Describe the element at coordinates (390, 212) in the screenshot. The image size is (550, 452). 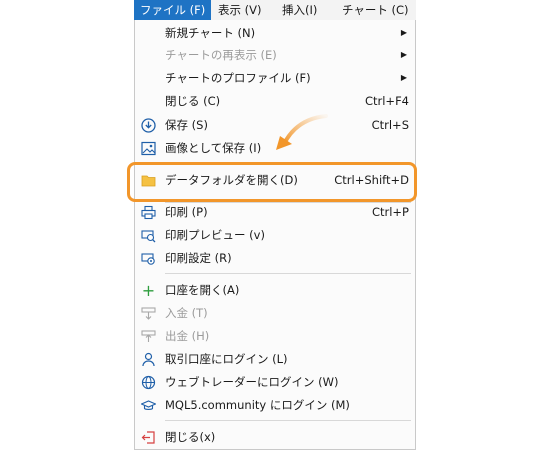
I see `menu-item-shortcut: Ctrl+P` at that location.